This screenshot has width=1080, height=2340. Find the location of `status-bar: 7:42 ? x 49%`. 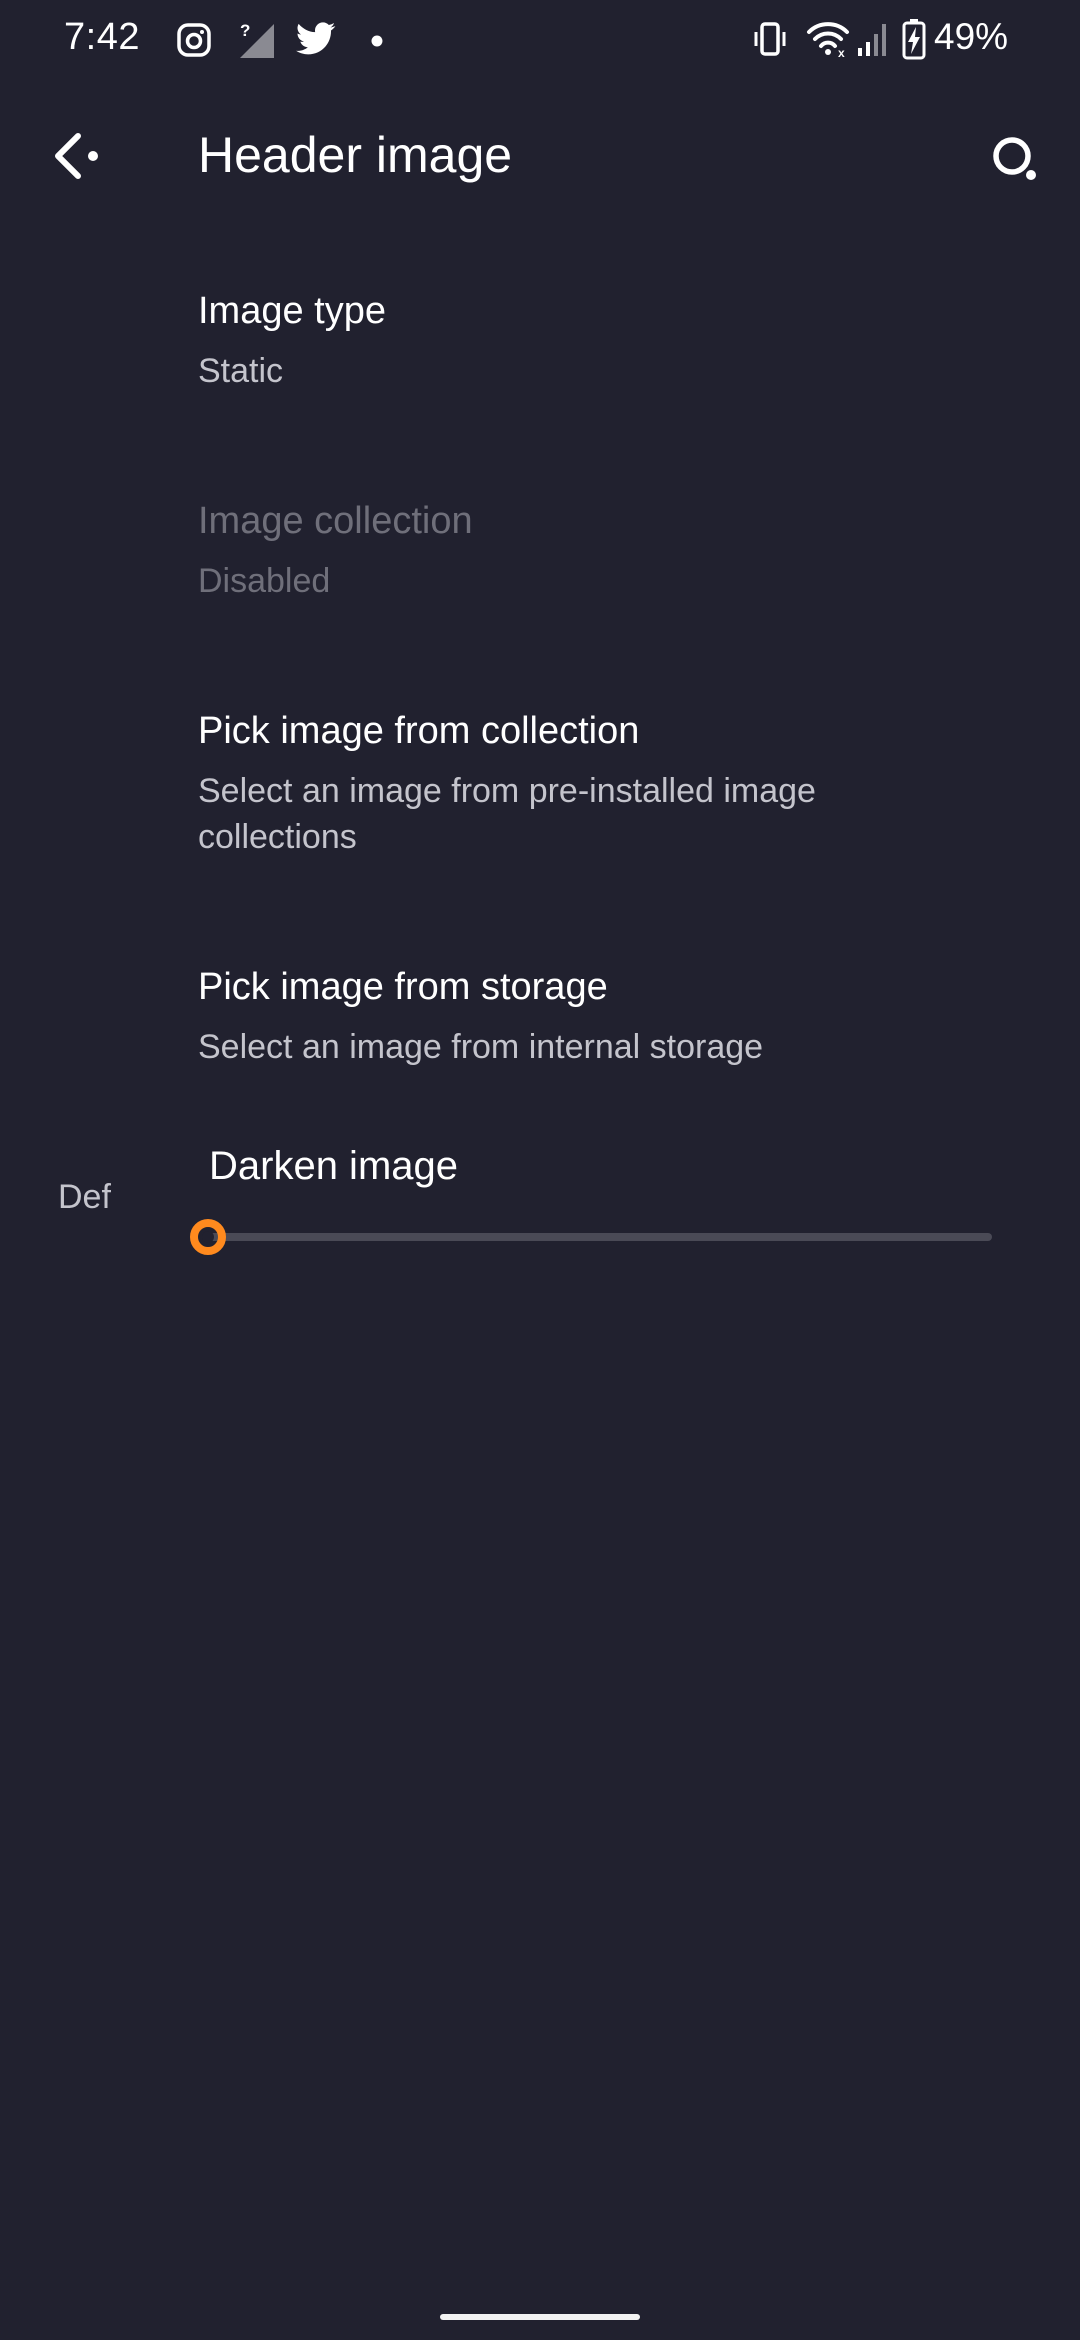

status-bar: 7:42 ? x 49% is located at coordinates (540, 40).